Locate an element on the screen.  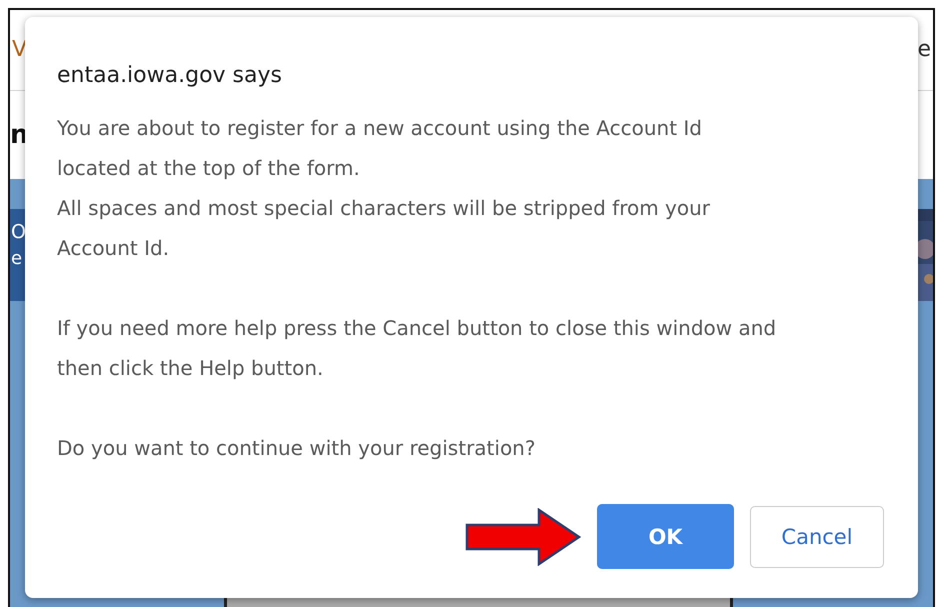
background-text: O is located at coordinates (18, 232).